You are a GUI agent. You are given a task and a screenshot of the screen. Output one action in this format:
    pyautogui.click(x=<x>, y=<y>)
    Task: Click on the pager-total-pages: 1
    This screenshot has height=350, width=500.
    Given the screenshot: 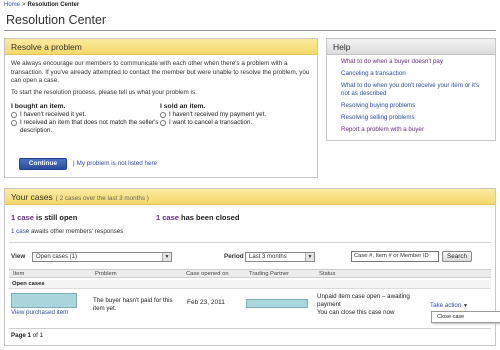 What is the action you would take?
    pyautogui.click(x=41, y=335)
    